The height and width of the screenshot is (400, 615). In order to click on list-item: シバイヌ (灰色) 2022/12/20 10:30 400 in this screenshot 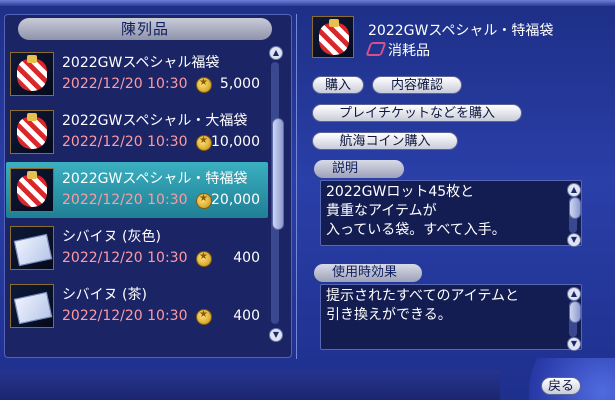, I will do `click(137, 248)`.